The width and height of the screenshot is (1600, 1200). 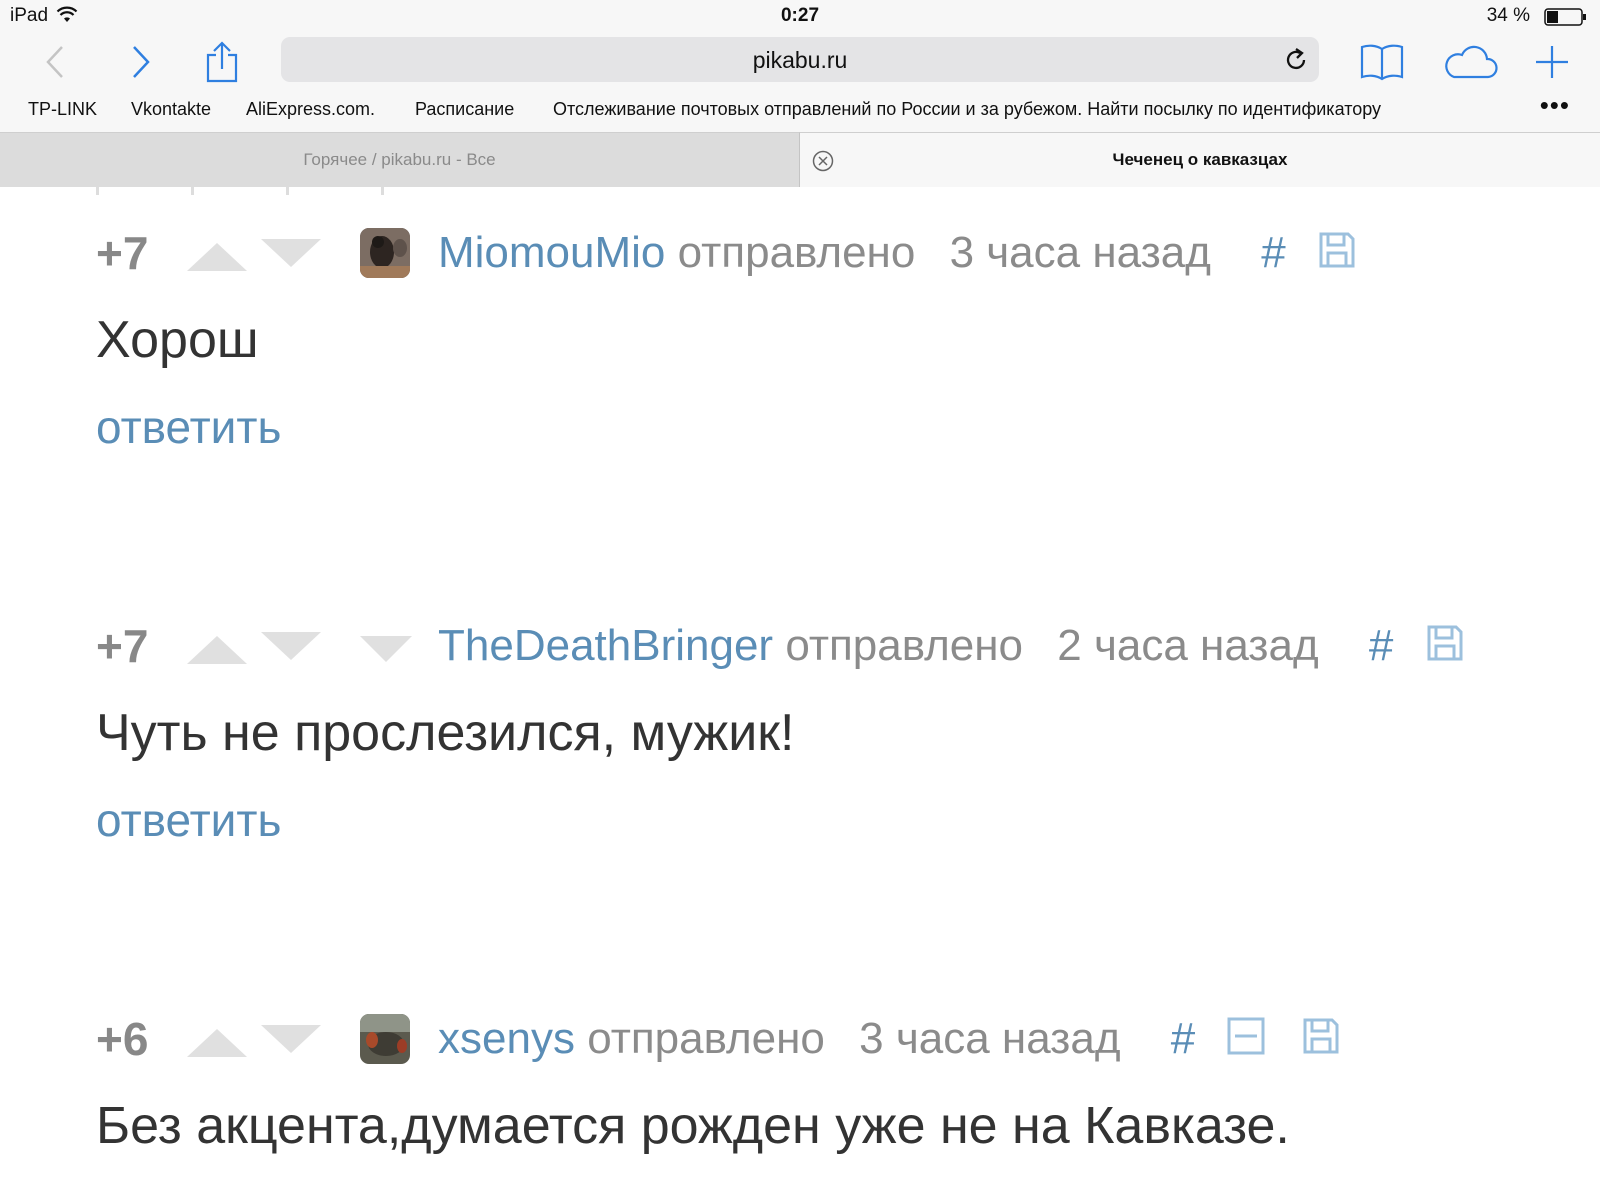 I want to click on comment-meta: MiomouMio отправлено 3 часа назад #, so click(x=897, y=254).